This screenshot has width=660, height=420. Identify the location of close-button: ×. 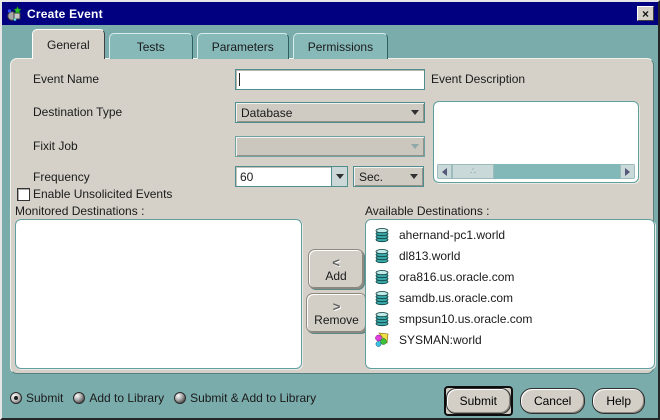
(645, 13).